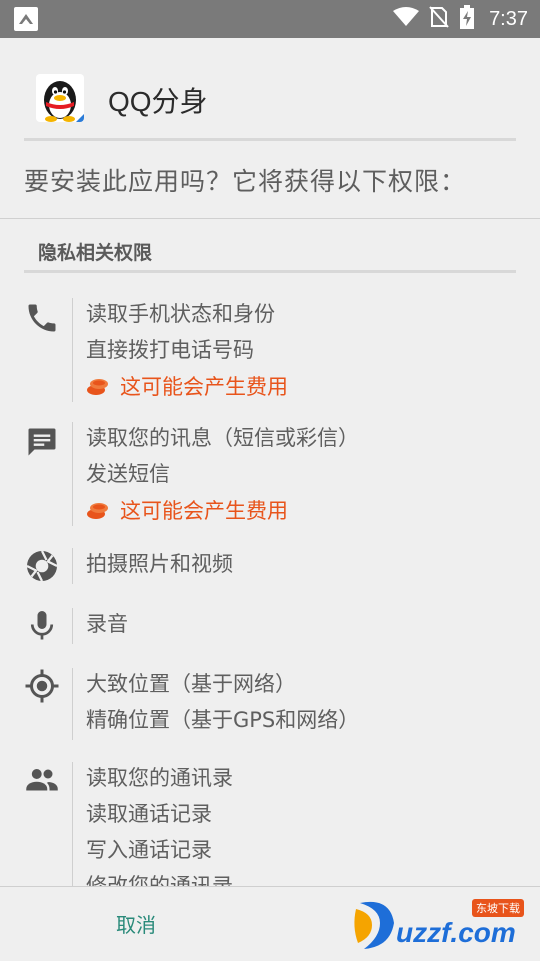 This screenshot has height=961, width=540. What do you see at coordinates (270, 19) in the screenshot?
I see `status-bar: 7:37` at bounding box center [270, 19].